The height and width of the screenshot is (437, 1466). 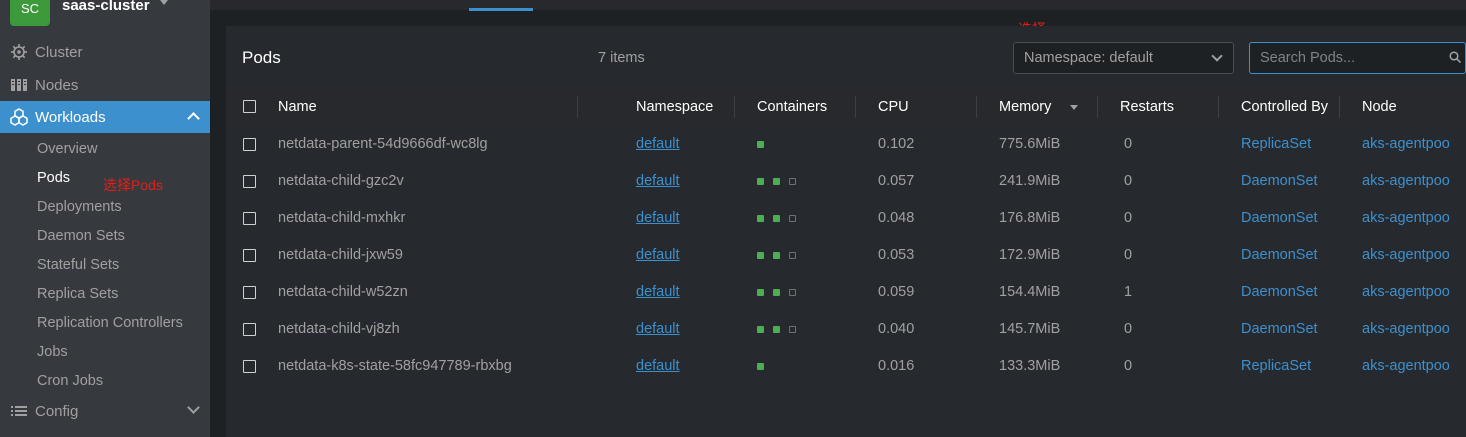 What do you see at coordinates (105, 52) in the screenshot?
I see `sidebar-item-cluster: Cluster` at bounding box center [105, 52].